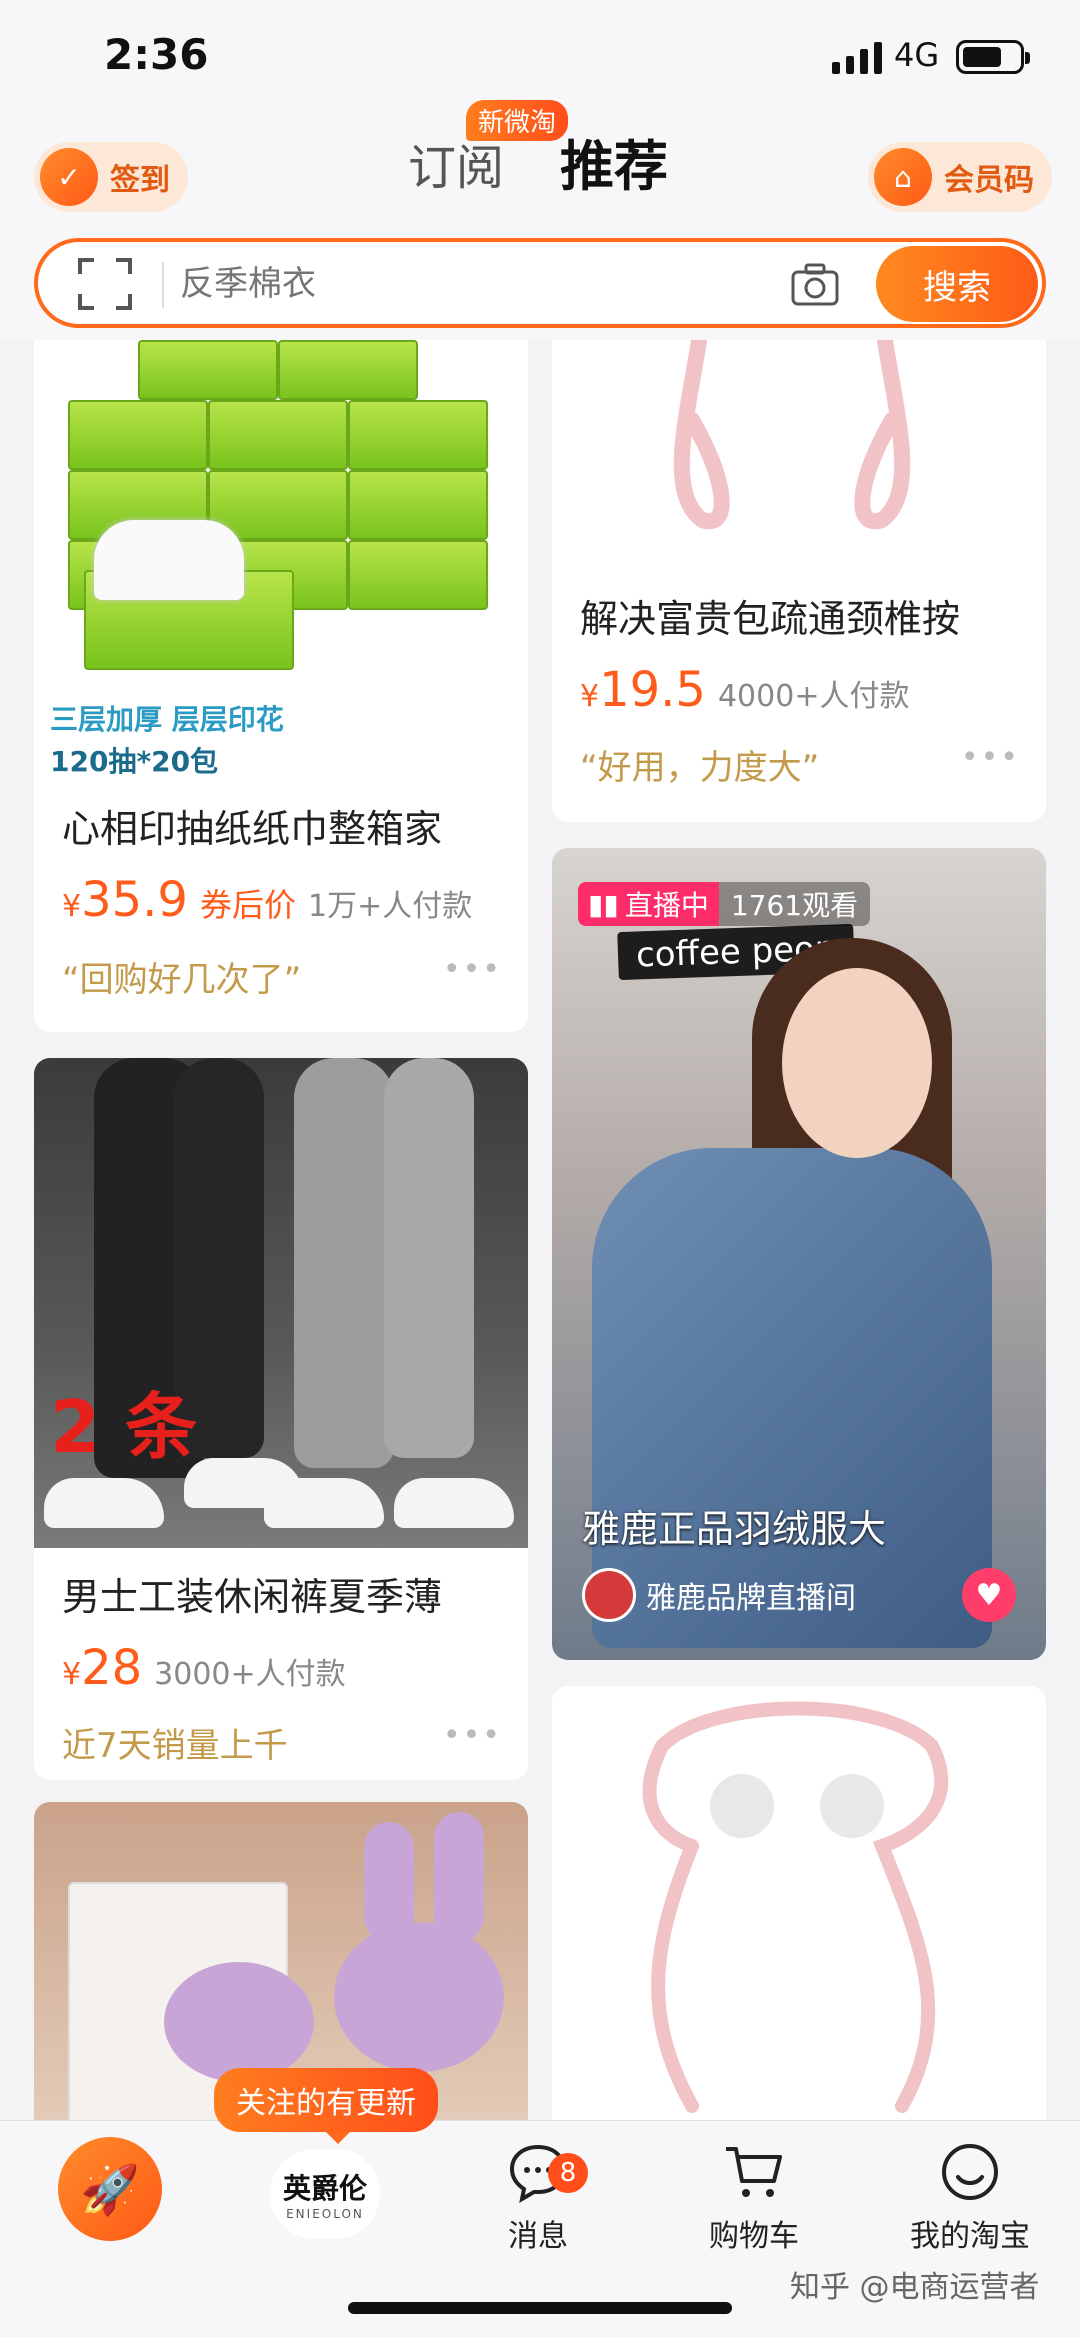 This screenshot has height=2337, width=1080. Describe the element at coordinates (603, 904) in the screenshot. I see `live-bars-icon: ▮▮` at that location.